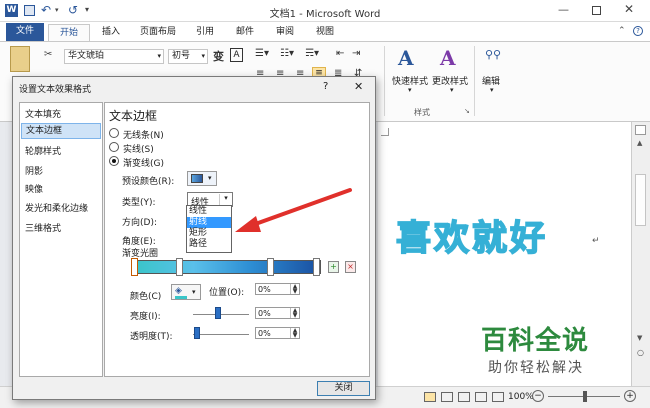  What do you see at coordinates (430, 397) in the screenshot?
I see `print-layout-icon` at bounding box center [430, 397].